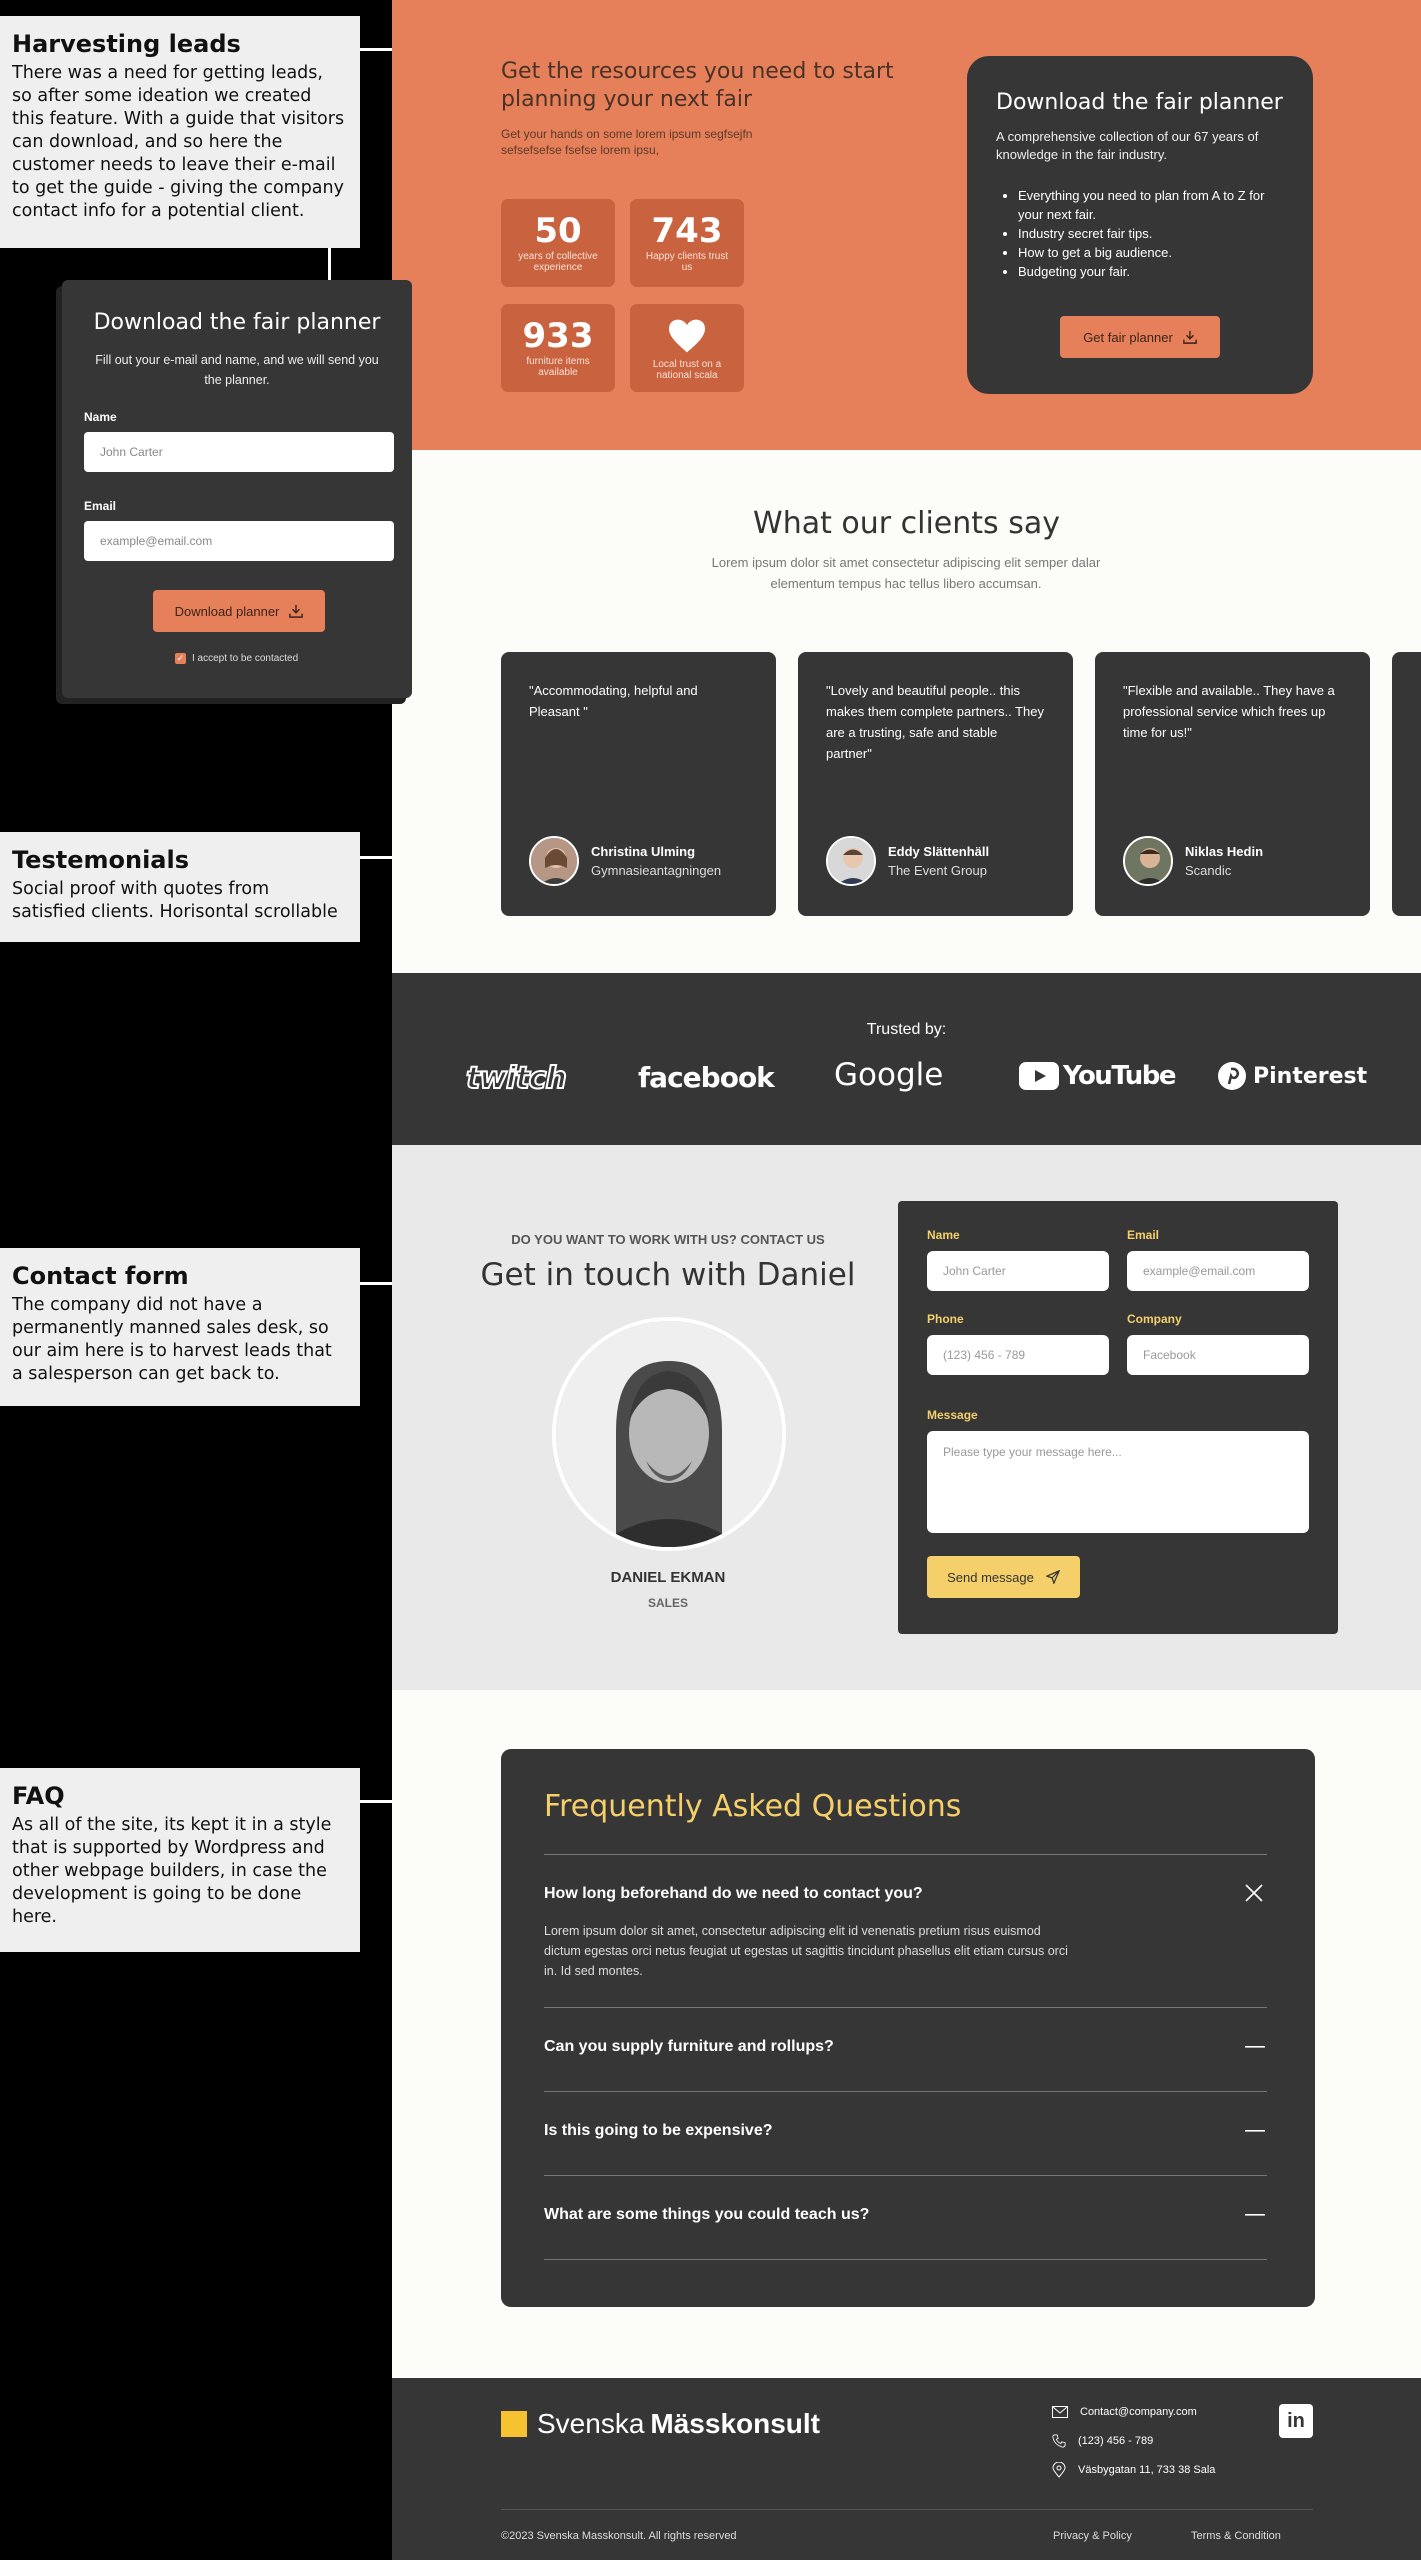 This screenshot has width=1421, height=2560. What do you see at coordinates (1133, 2470) in the screenshot?
I see `footer-address: Väsbygatan 11, 733 38 Sala` at bounding box center [1133, 2470].